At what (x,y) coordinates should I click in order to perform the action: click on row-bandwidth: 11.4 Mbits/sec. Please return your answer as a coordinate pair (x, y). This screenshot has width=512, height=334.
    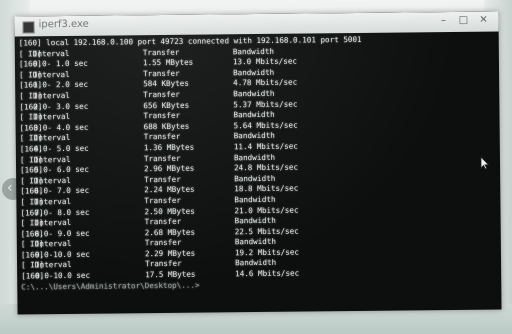
    Looking at the image, I should click on (265, 146).